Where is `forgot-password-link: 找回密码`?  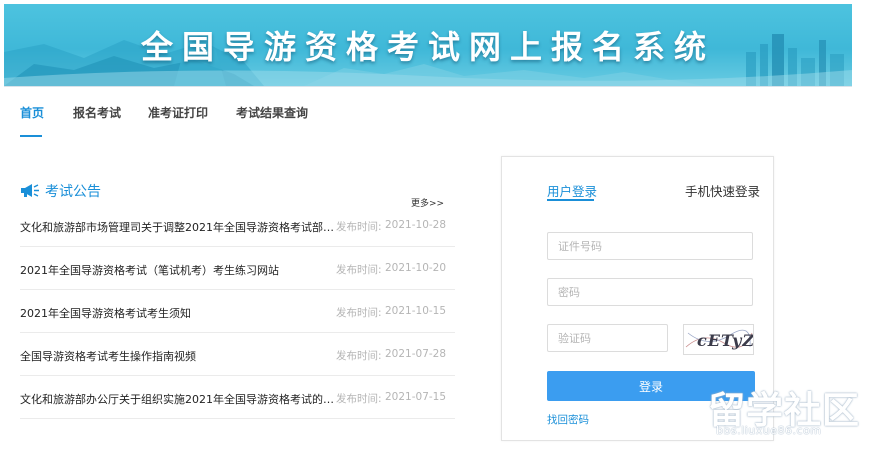
forgot-password-link: 找回密码 is located at coordinates (568, 419).